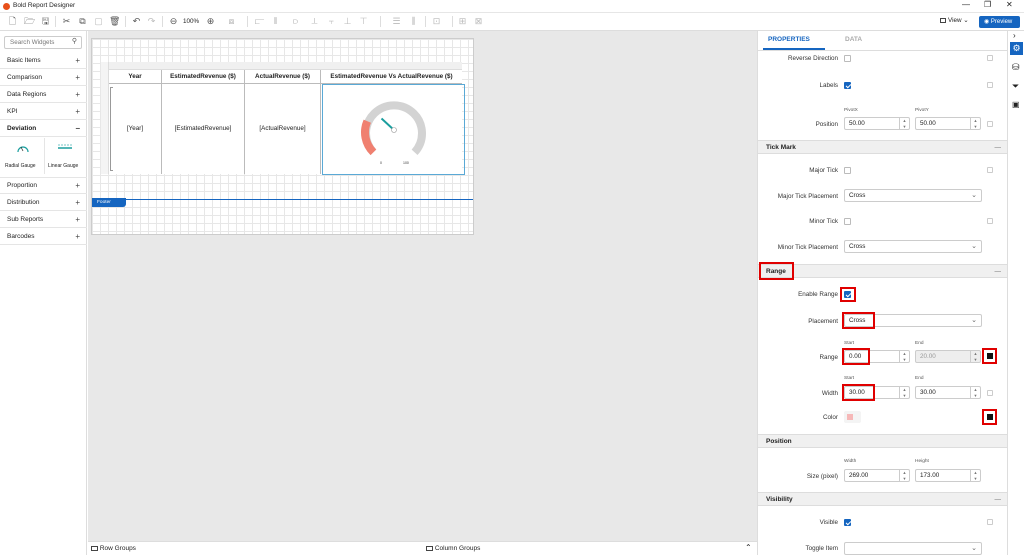 The image size is (1024, 555). What do you see at coordinates (113, 548) in the screenshot?
I see `row-groups-tab: Row Groups` at bounding box center [113, 548].